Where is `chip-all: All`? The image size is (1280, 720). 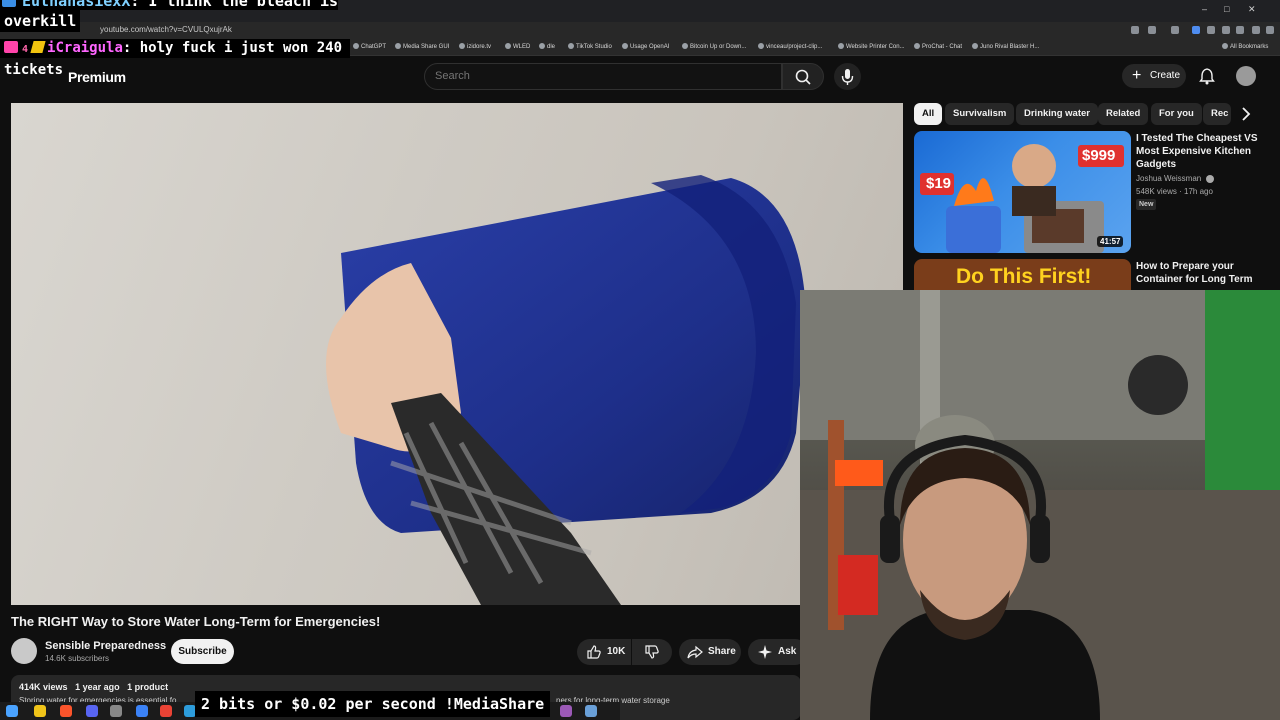 chip-all: All is located at coordinates (928, 114).